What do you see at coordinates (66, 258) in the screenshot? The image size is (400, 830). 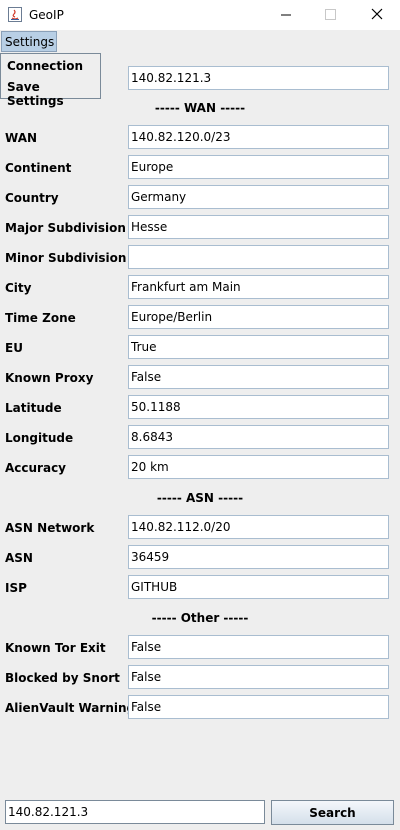 I see `minor-subdivision-label: Minor Subdivision` at bounding box center [66, 258].